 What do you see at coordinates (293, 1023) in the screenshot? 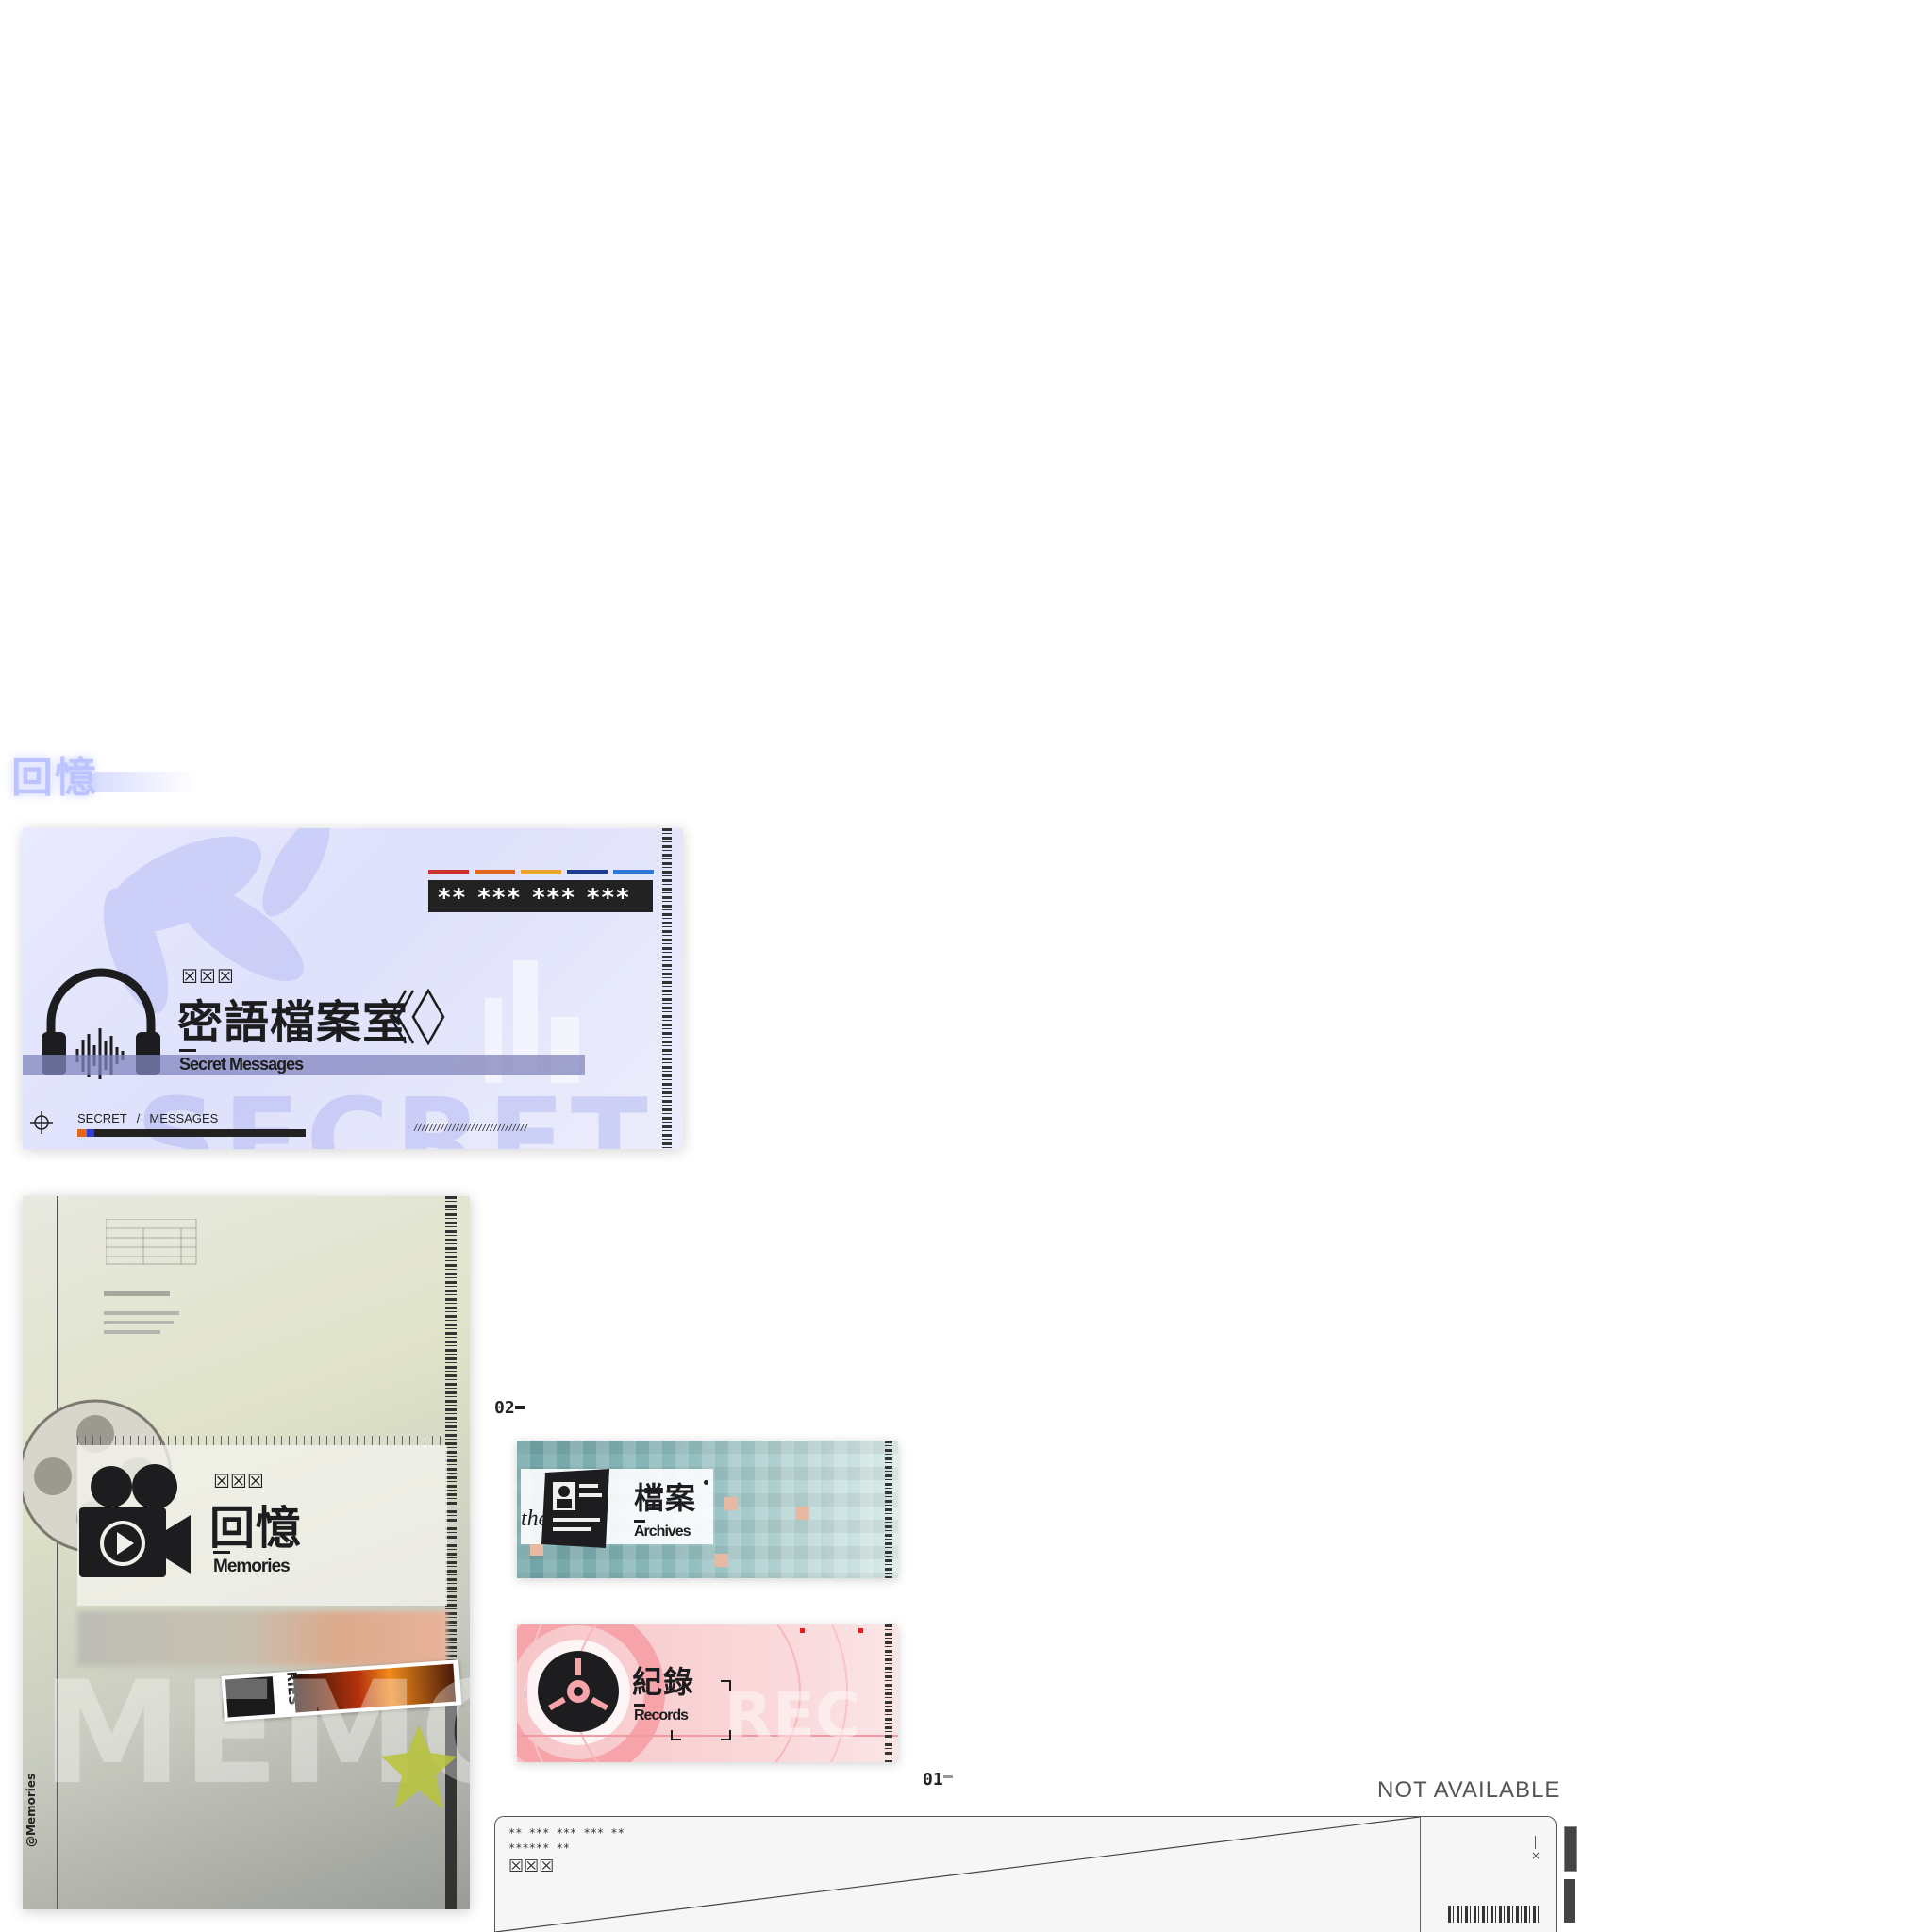
I see `secret-title-cn: 密語檔案室` at bounding box center [293, 1023].